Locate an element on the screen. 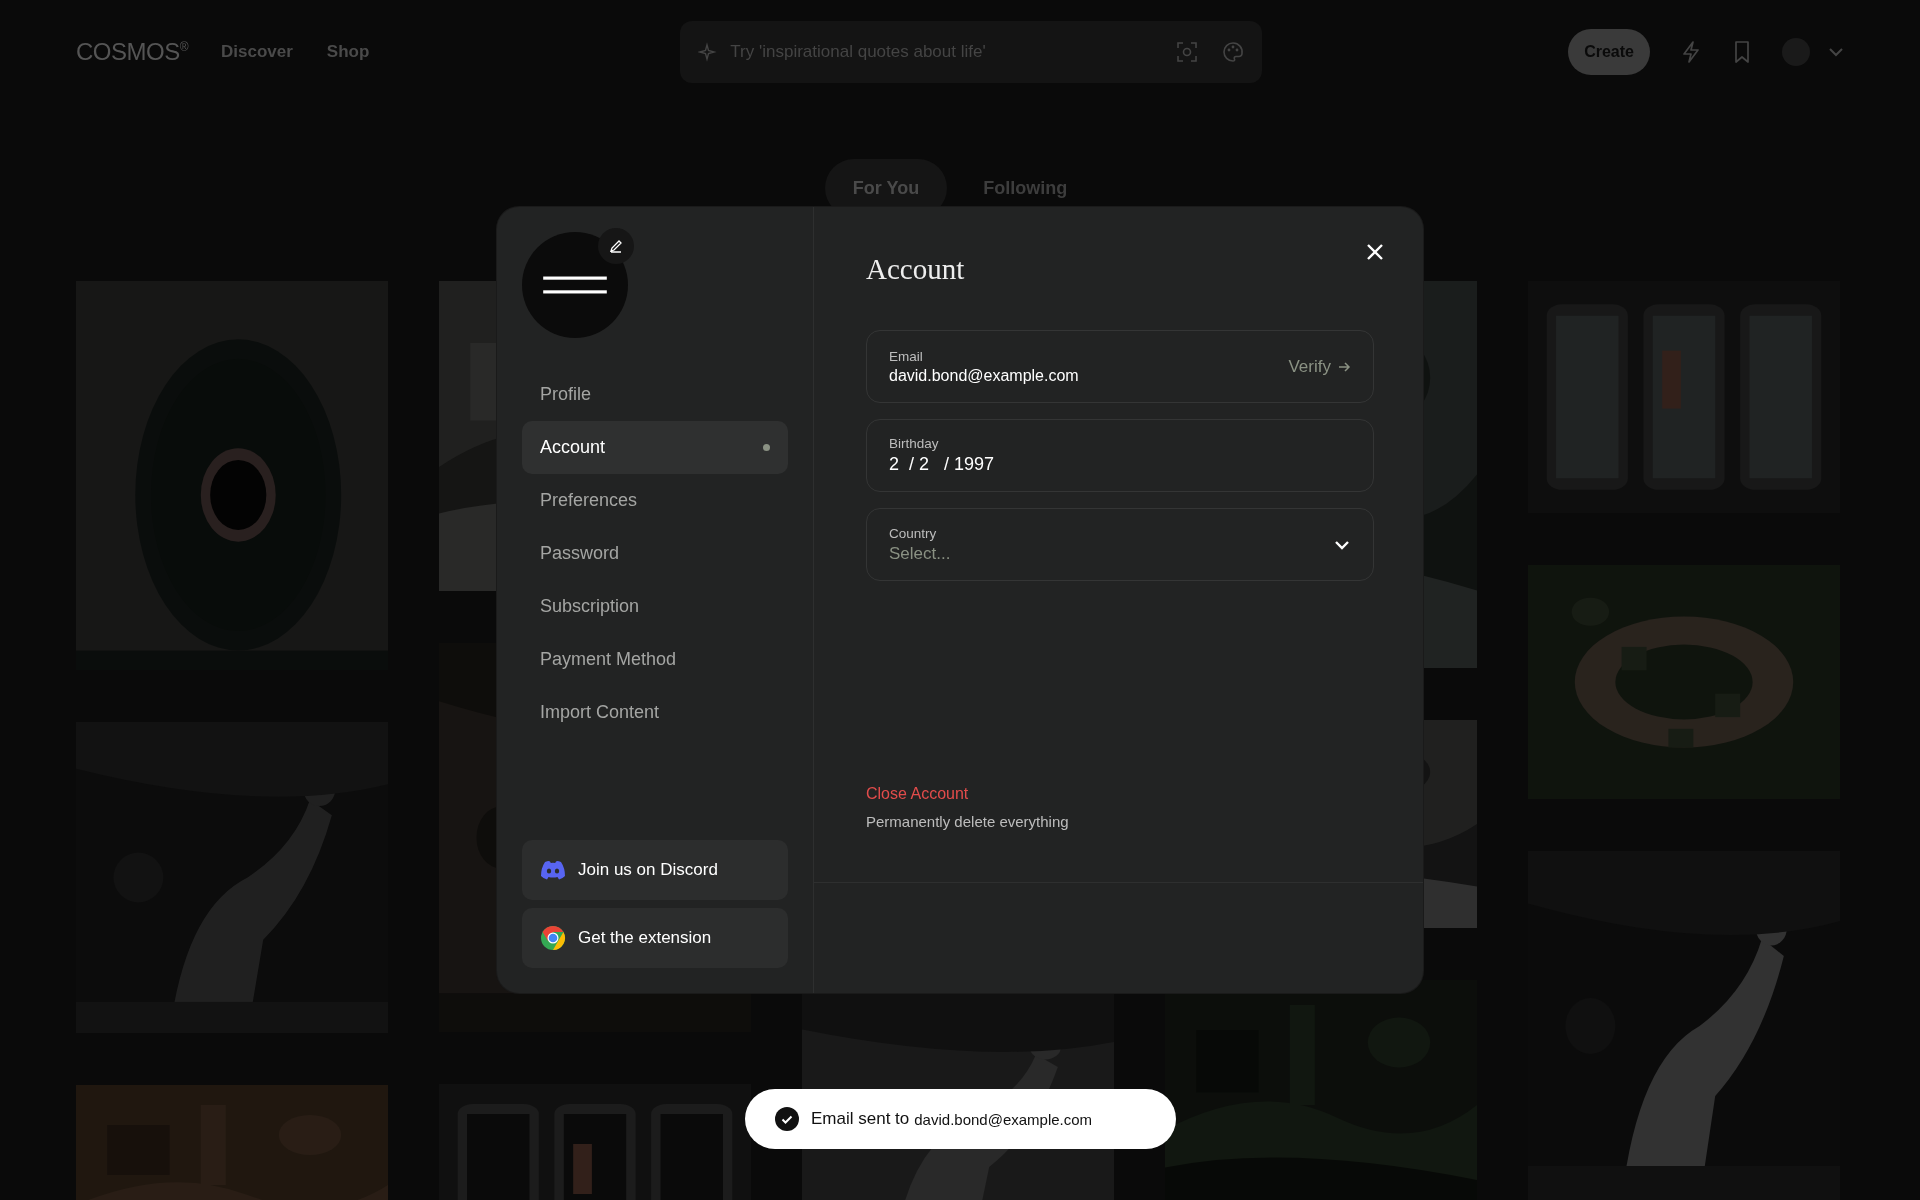 The image size is (1920, 1200). pencil-icon is located at coordinates (616, 246).